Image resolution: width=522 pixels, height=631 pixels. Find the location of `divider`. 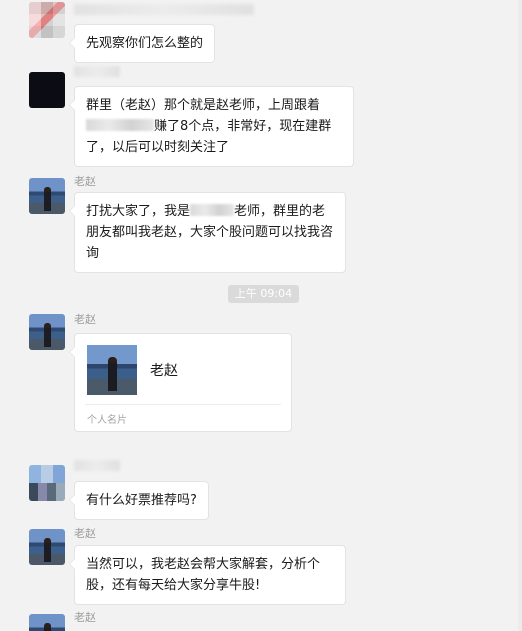

divider is located at coordinates (183, 404).